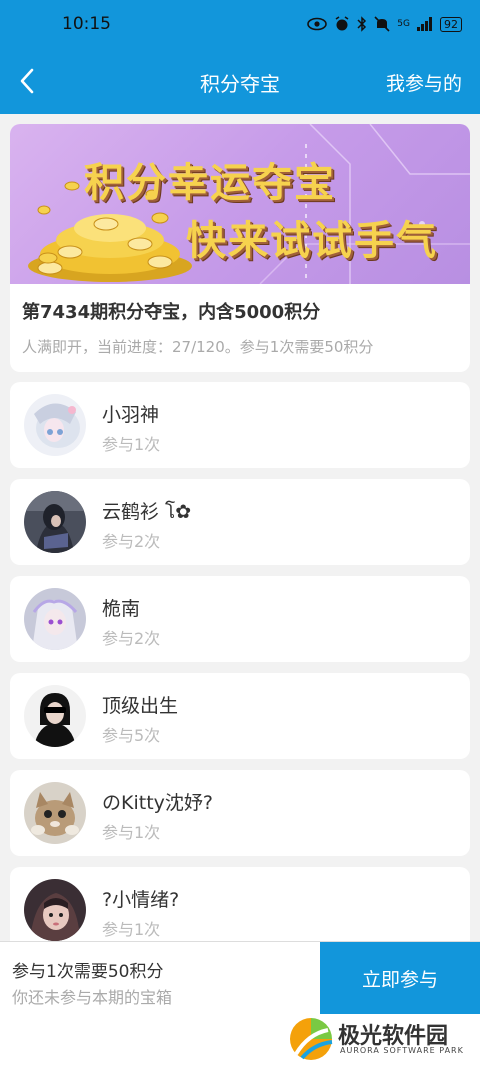  What do you see at coordinates (198, 347) in the screenshot?
I see `prize-progress: 人满即开，当前进度：27/120。参与1次需要50积分` at bounding box center [198, 347].